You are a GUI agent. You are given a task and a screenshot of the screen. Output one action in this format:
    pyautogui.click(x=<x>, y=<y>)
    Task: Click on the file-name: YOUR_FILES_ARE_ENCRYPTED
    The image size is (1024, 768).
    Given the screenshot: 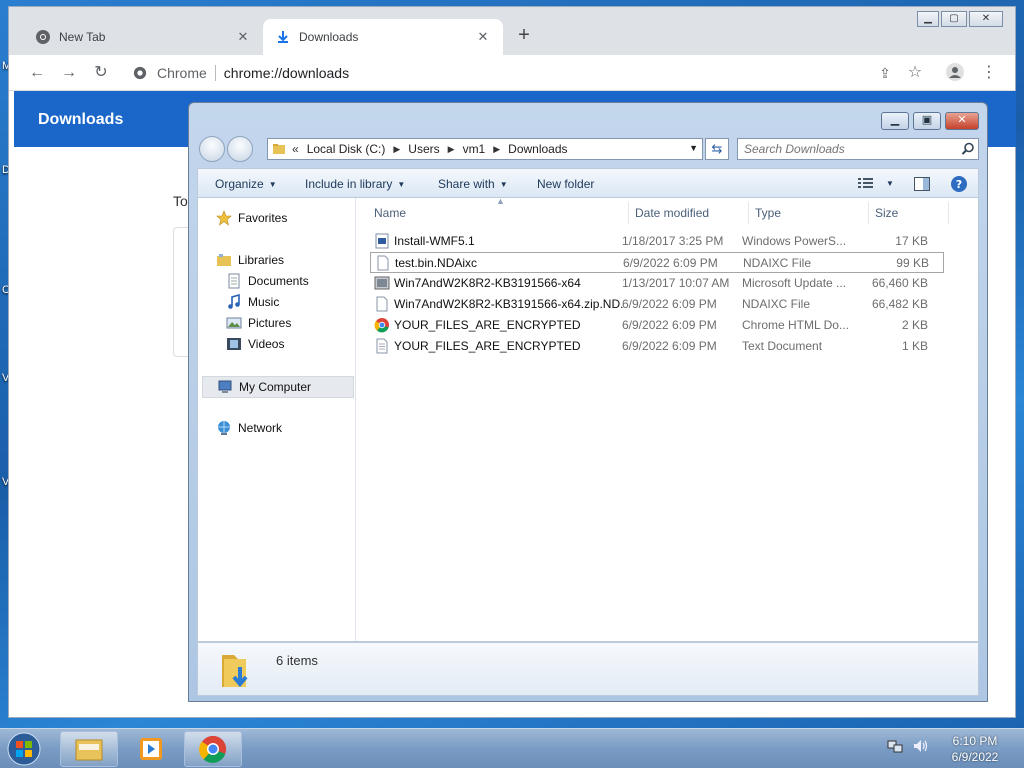 What is the action you would take?
    pyautogui.click(x=487, y=325)
    